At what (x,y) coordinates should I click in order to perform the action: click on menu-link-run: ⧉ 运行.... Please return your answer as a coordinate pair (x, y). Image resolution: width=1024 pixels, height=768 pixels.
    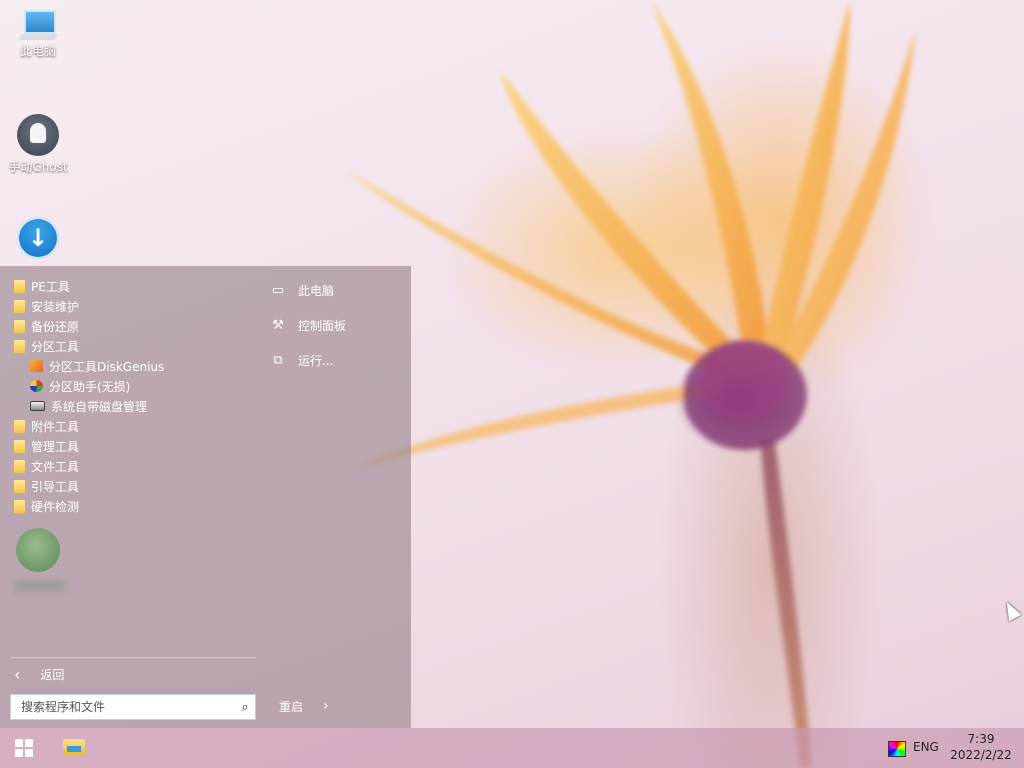
    Looking at the image, I should click on (301, 360).